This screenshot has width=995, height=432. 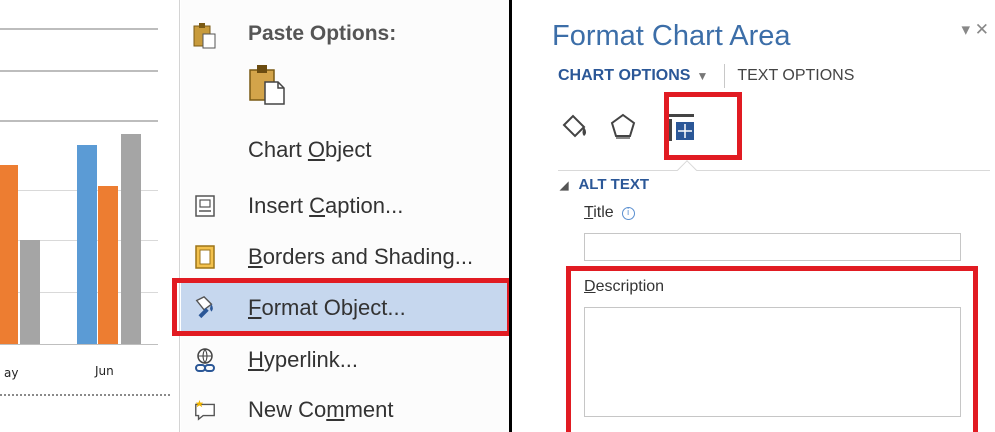 I want to click on chart-border-dotted, so click(x=85, y=395).